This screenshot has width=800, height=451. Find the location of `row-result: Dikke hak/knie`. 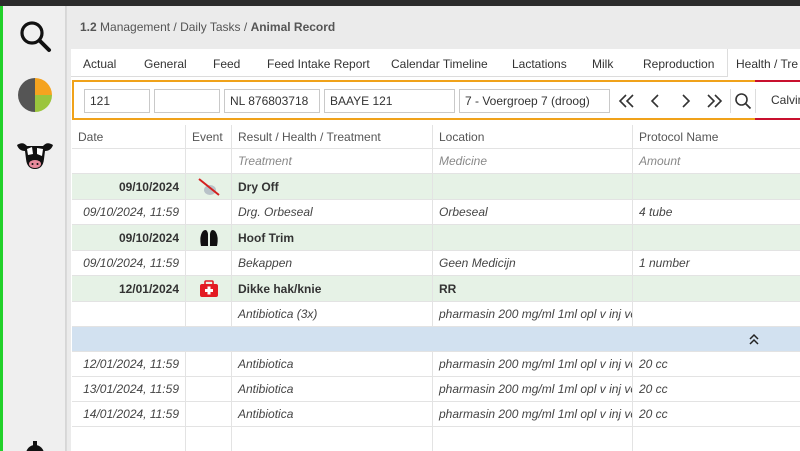

row-result: Dikke hak/knie is located at coordinates (332, 288).